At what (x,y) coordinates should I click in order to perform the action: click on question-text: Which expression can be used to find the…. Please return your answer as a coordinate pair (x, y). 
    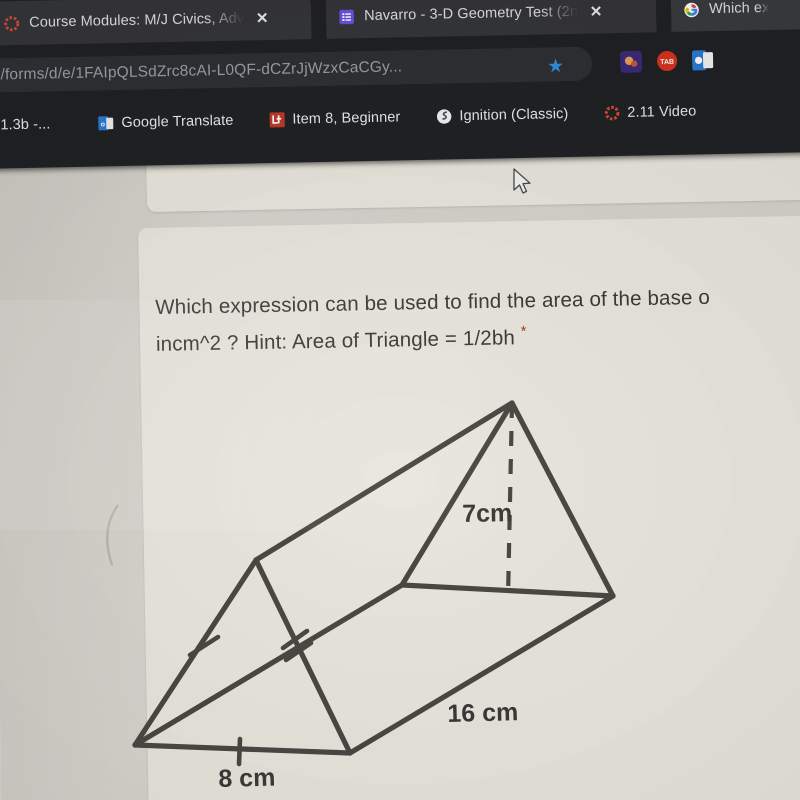
    Looking at the image, I should click on (477, 319).